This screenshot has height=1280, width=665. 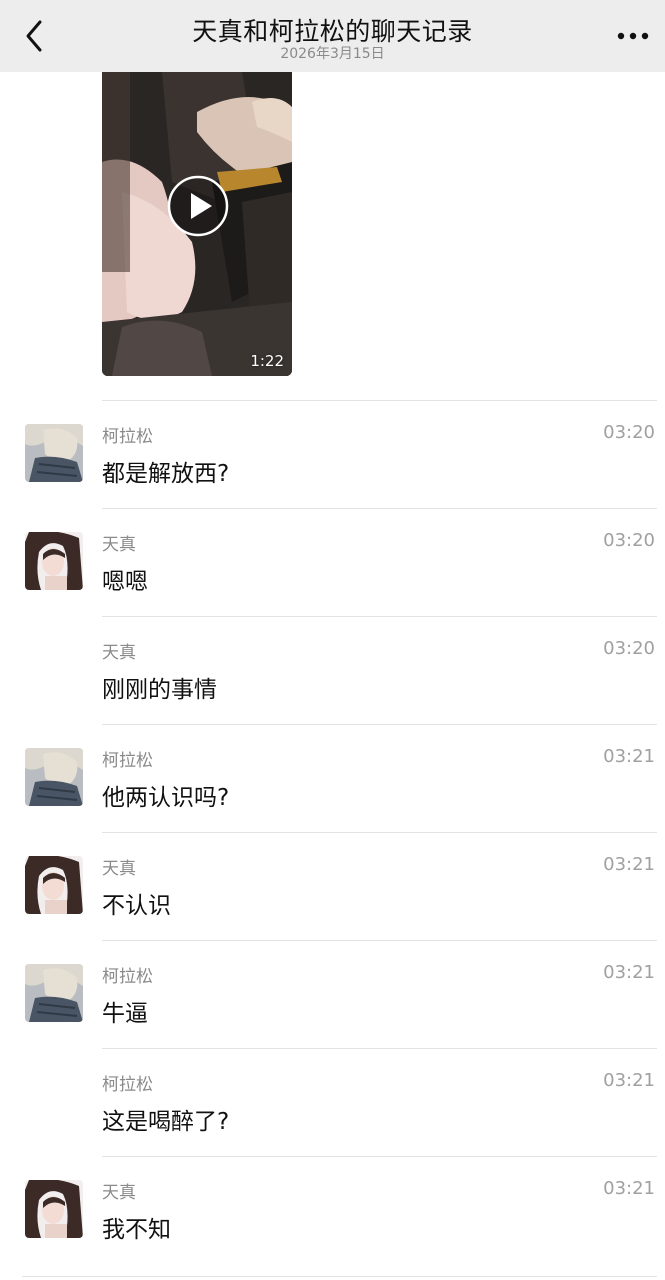 What do you see at coordinates (136, 1230) in the screenshot?
I see `message-text: 我不知` at bounding box center [136, 1230].